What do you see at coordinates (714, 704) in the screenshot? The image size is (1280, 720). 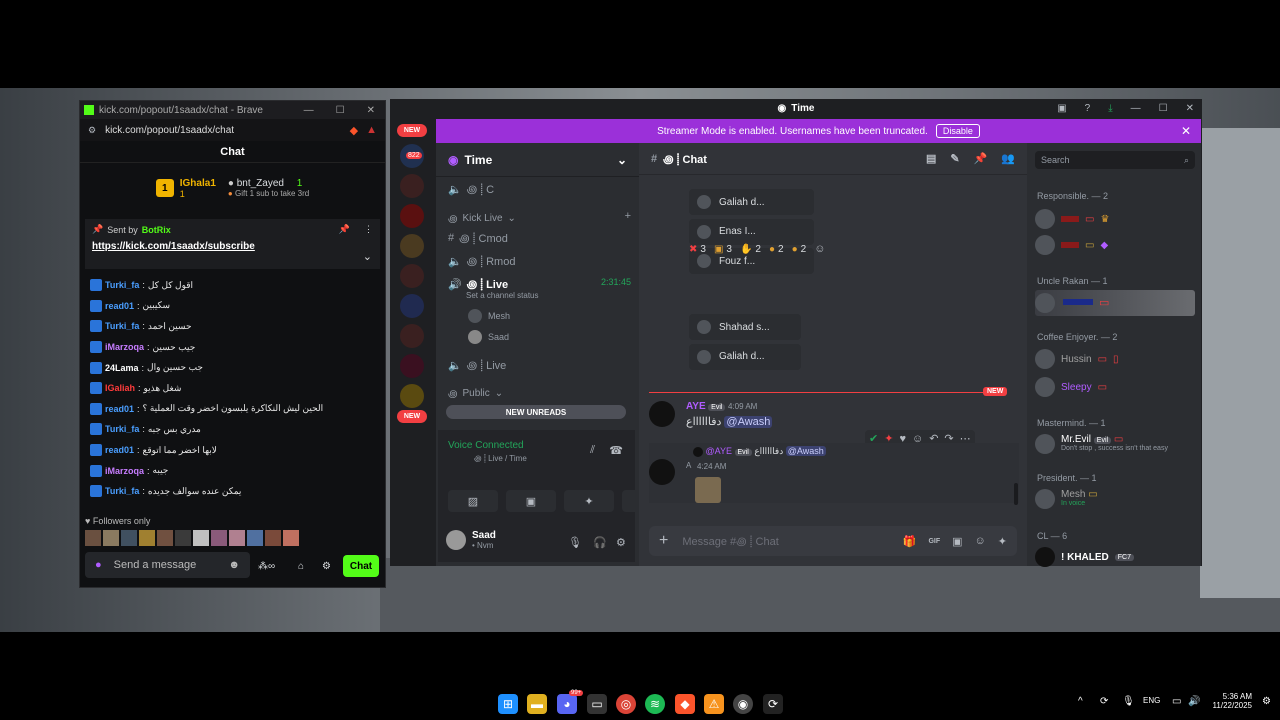 I see `app-icon: ⚠` at bounding box center [714, 704].